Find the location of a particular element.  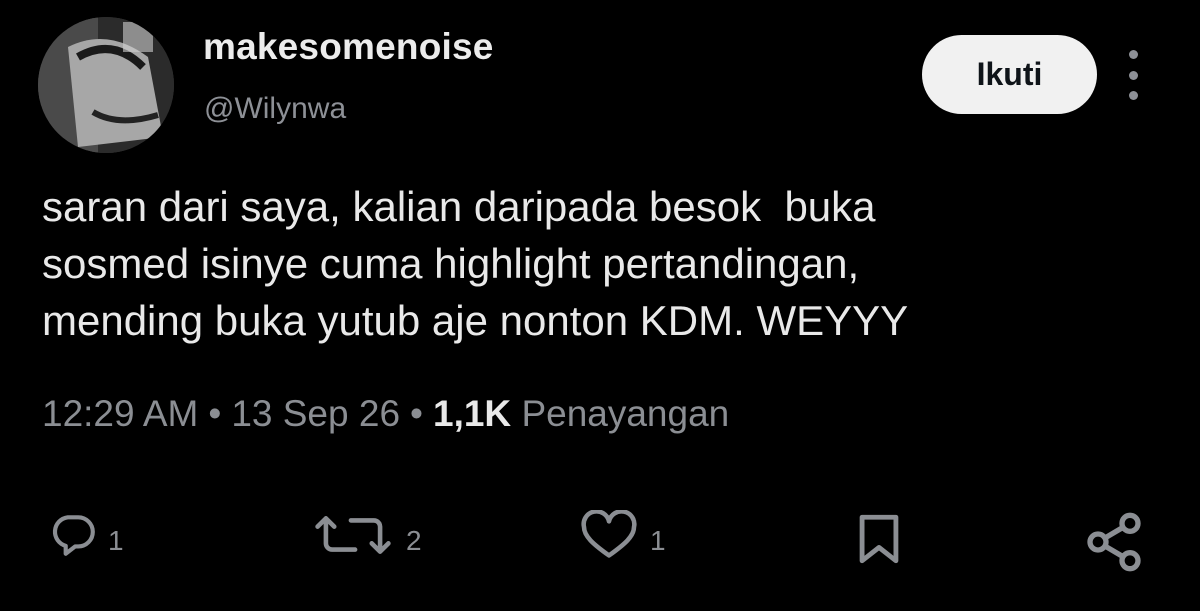

tweet-date: 13 Sep 26 is located at coordinates (315, 413).